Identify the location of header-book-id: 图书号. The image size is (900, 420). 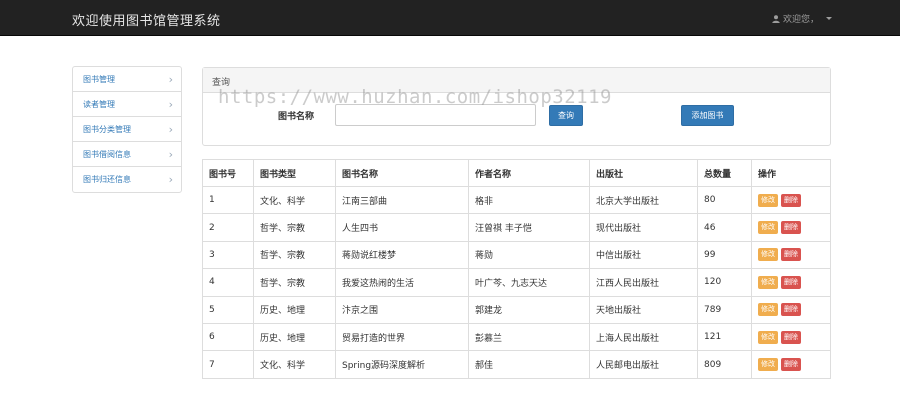
(228, 173).